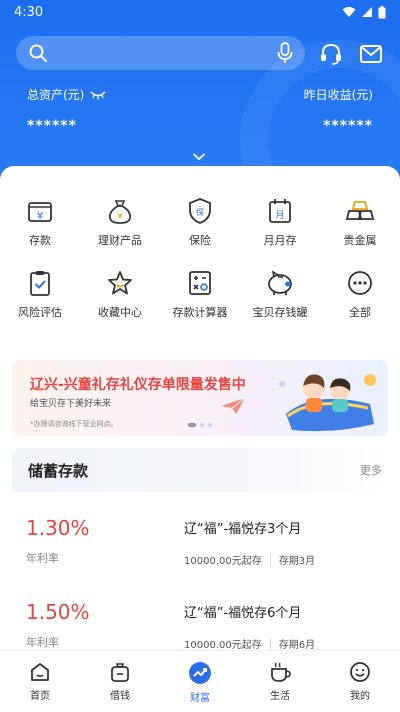  I want to click on signal-icon, so click(367, 12).